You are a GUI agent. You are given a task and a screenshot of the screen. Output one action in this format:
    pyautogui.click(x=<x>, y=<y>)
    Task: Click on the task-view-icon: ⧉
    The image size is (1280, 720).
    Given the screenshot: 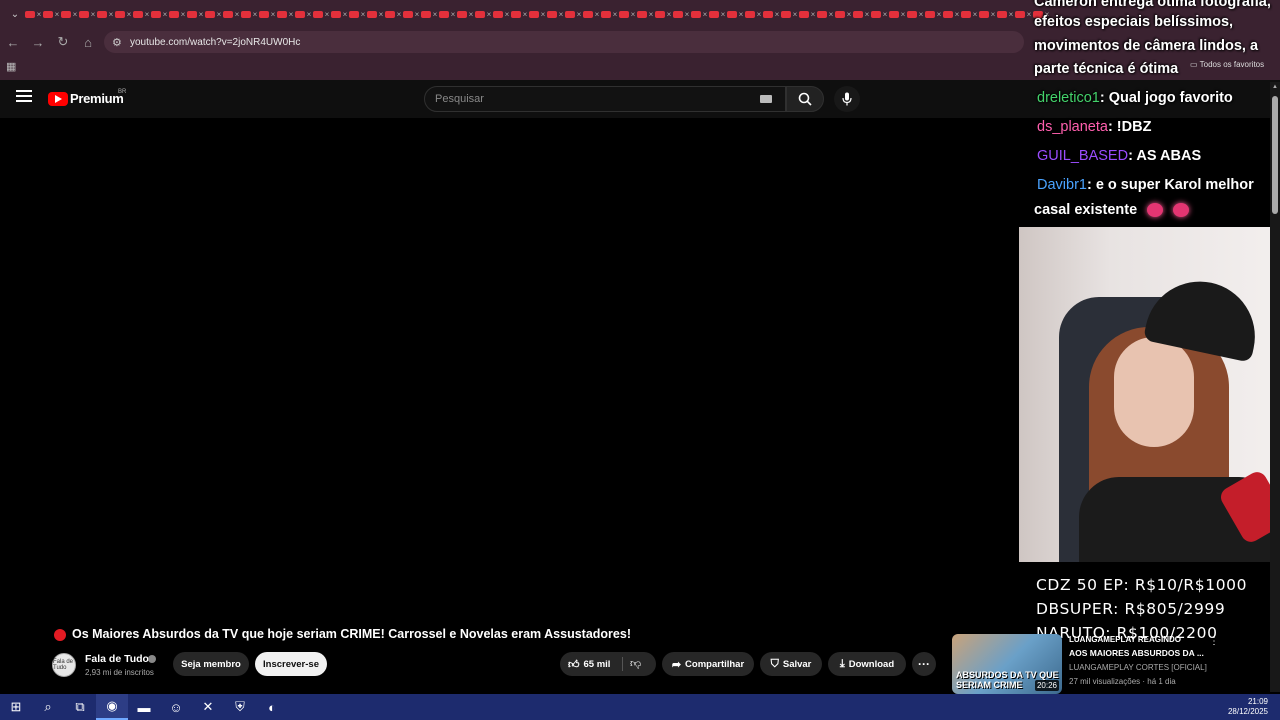 What is the action you would take?
    pyautogui.click(x=80, y=707)
    